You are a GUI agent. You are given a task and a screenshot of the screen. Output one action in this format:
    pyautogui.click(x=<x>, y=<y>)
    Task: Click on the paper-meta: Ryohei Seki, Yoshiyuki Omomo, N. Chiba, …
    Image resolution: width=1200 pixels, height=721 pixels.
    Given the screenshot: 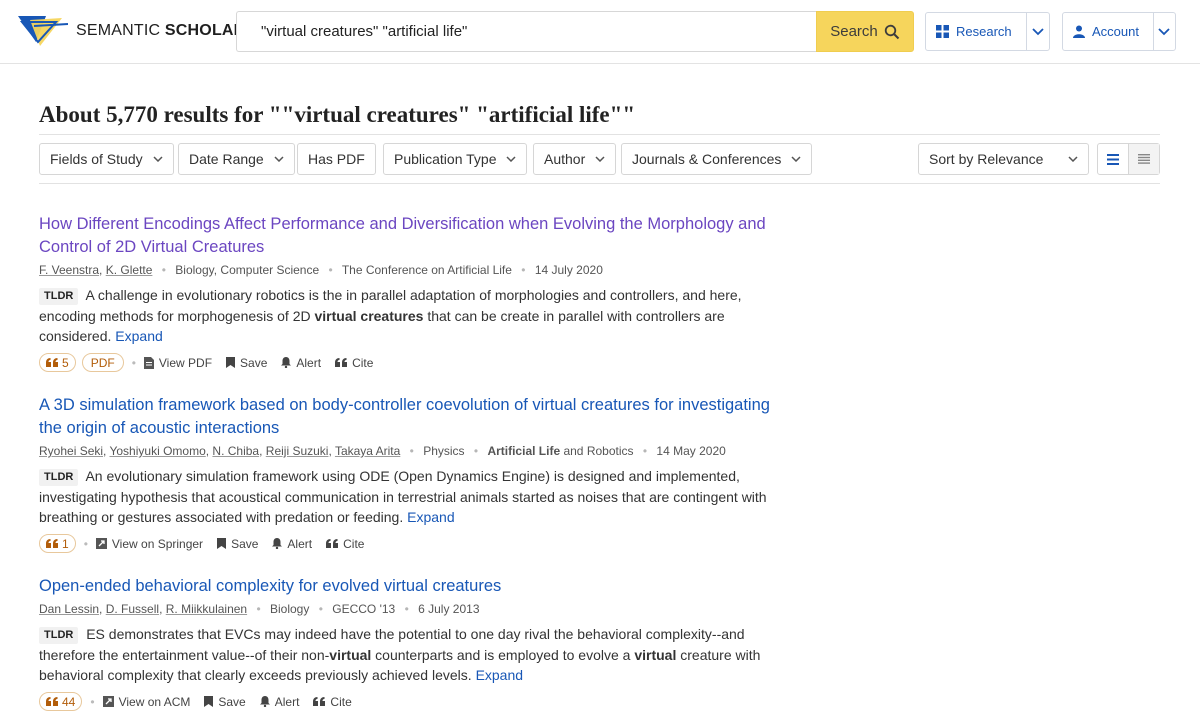 What is the action you would take?
    pyautogui.click(x=382, y=451)
    